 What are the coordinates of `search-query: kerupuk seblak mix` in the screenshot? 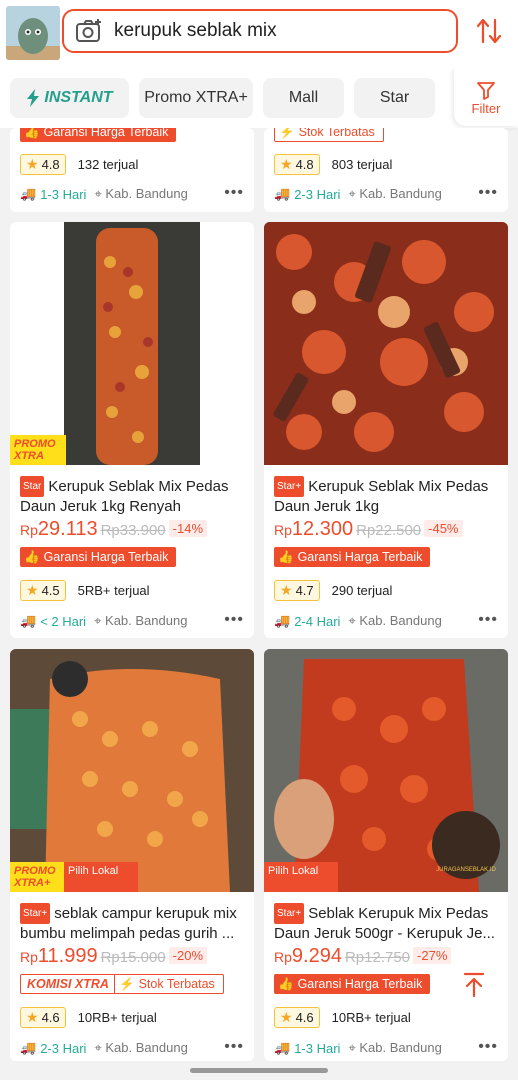 It's located at (195, 30).